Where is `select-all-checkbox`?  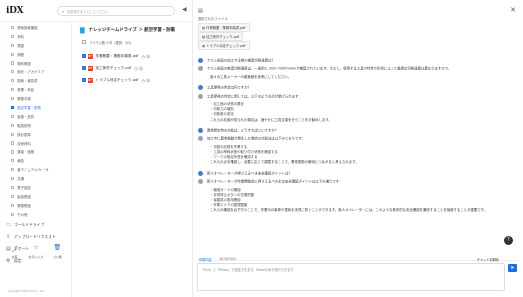 select-all-checkbox is located at coordinates (84, 42).